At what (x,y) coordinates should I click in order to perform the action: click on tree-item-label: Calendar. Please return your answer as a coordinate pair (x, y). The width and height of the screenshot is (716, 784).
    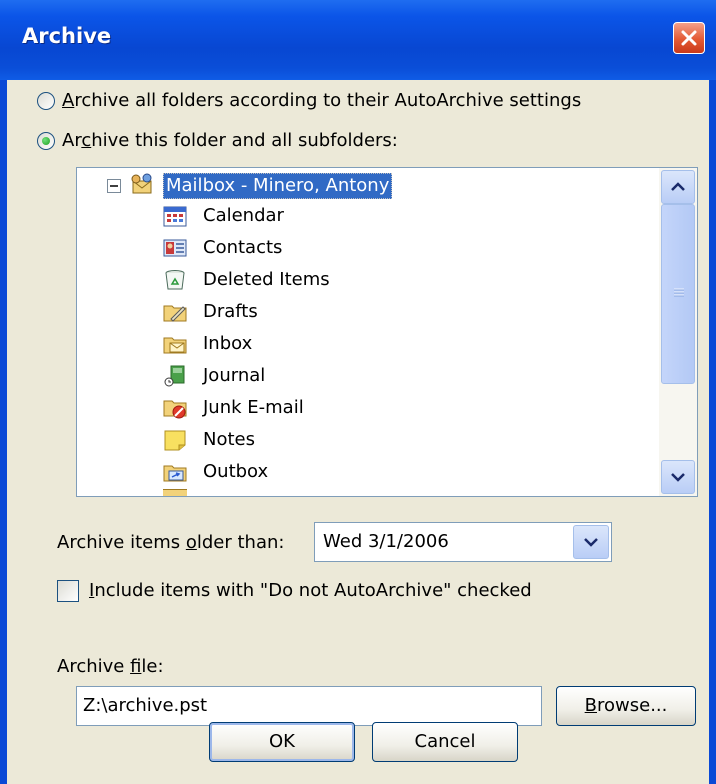
    Looking at the image, I should click on (243, 215).